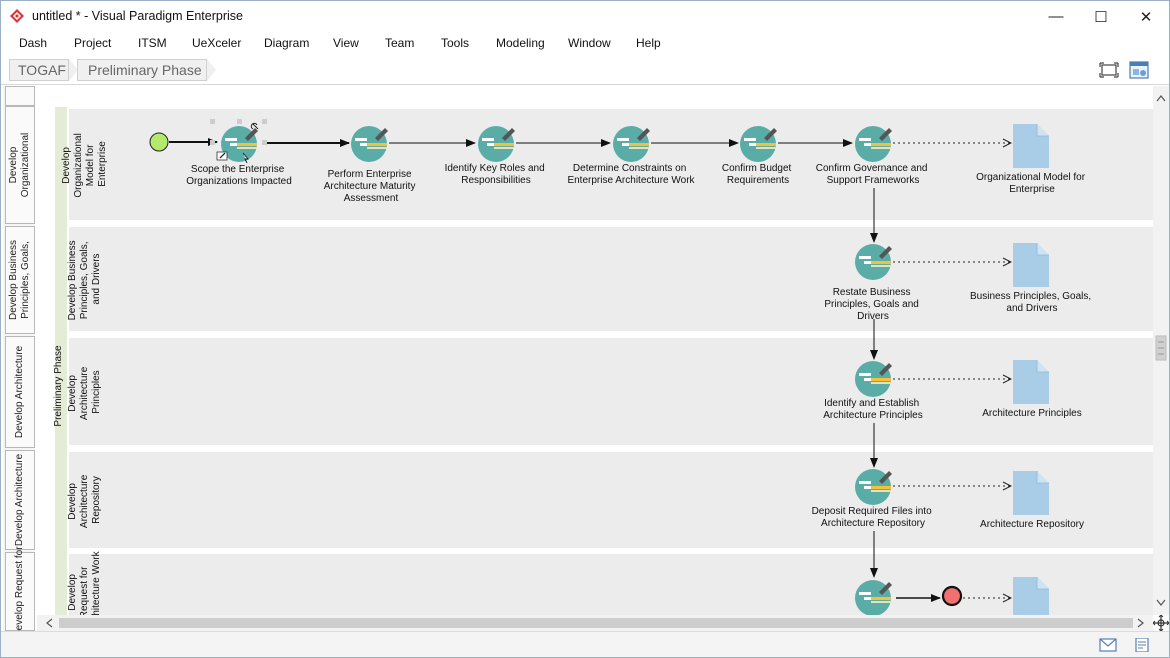  Describe the element at coordinates (1161, 623) in the screenshot. I see `pan-navigator-icon` at that location.